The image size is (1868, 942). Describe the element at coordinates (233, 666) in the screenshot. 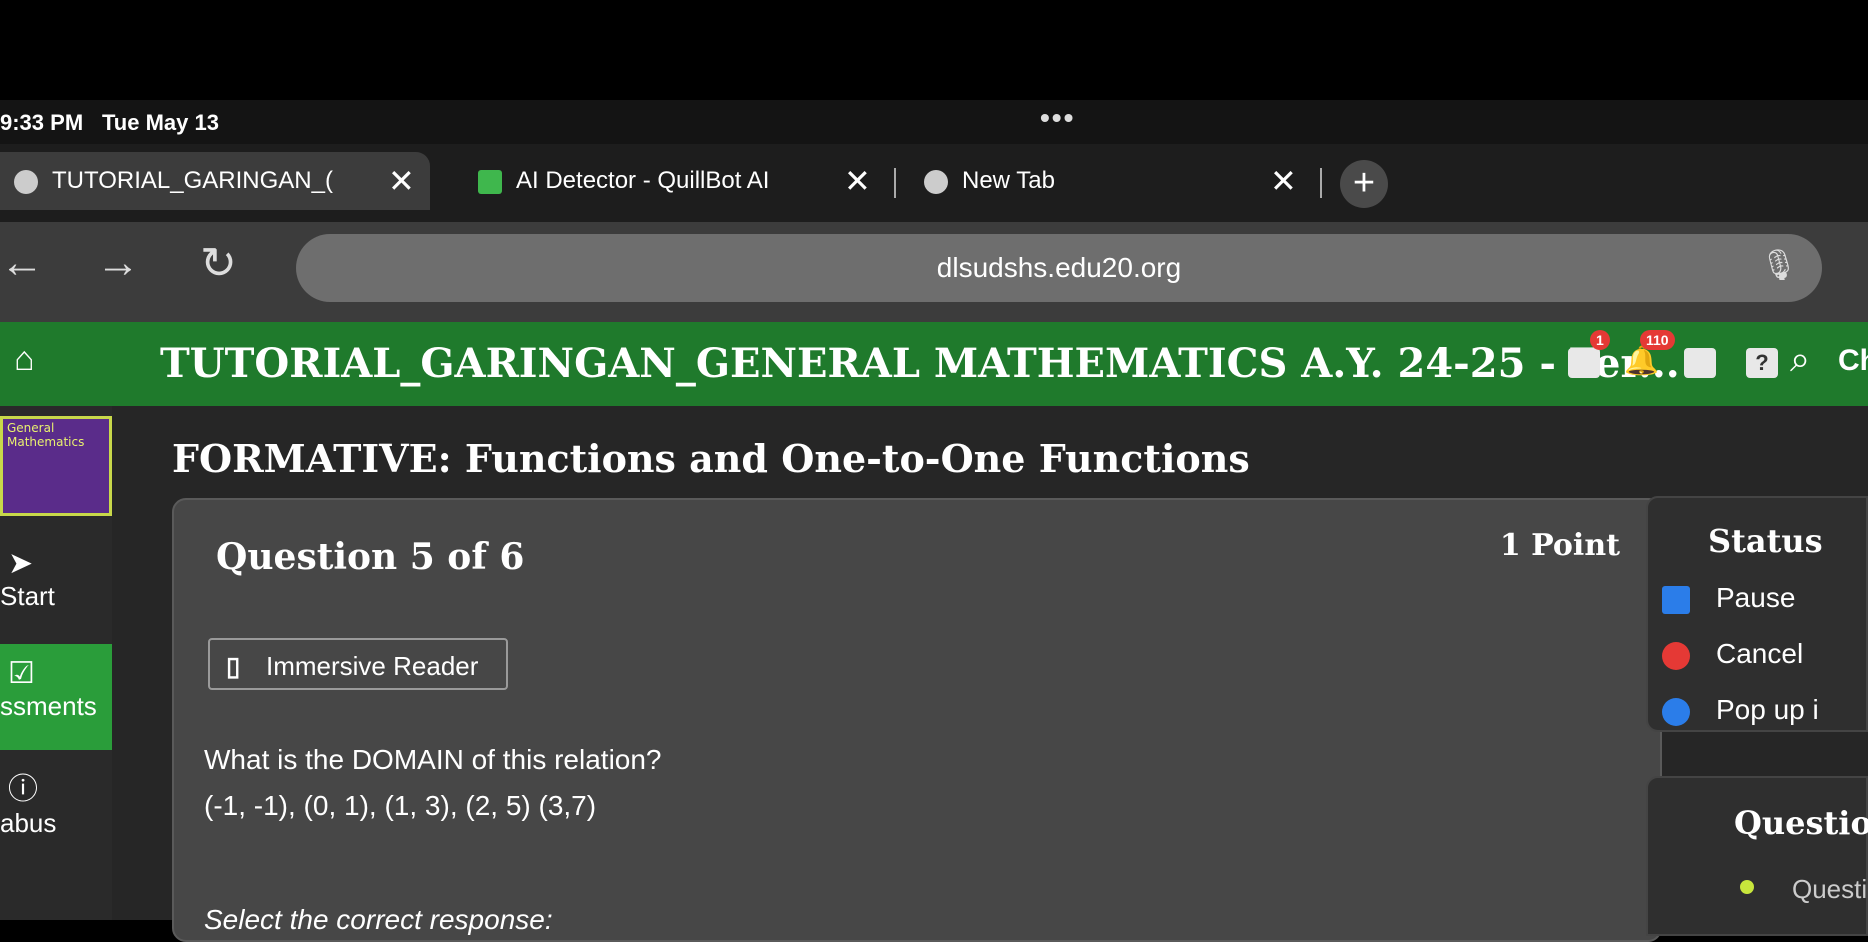

I see `immersive-reader-icon: ▯` at that location.